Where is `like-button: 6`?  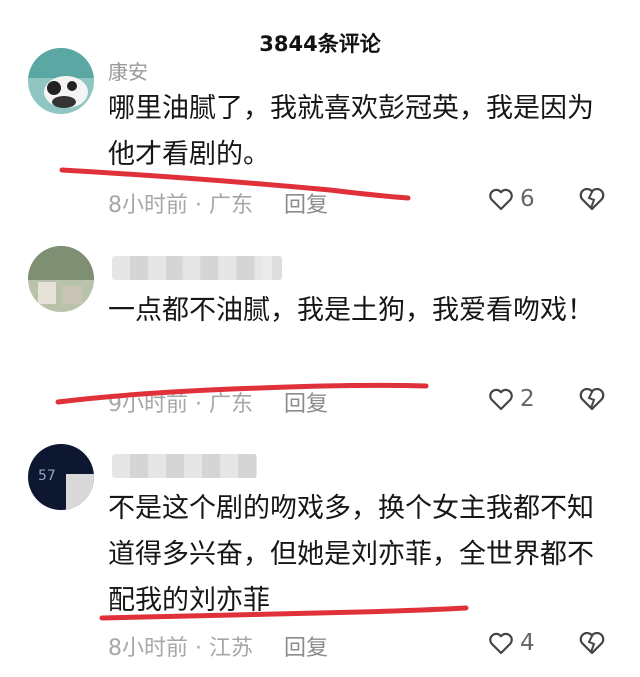 like-button: 6 is located at coordinates (511, 199).